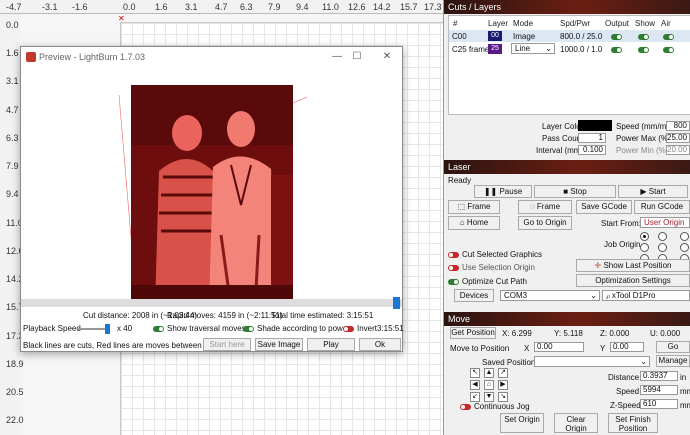 This screenshot has width=690, height=435. What do you see at coordinates (433, 7) in the screenshot?
I see `ruler-tick: 17.3` at bounding box center [433, 7].